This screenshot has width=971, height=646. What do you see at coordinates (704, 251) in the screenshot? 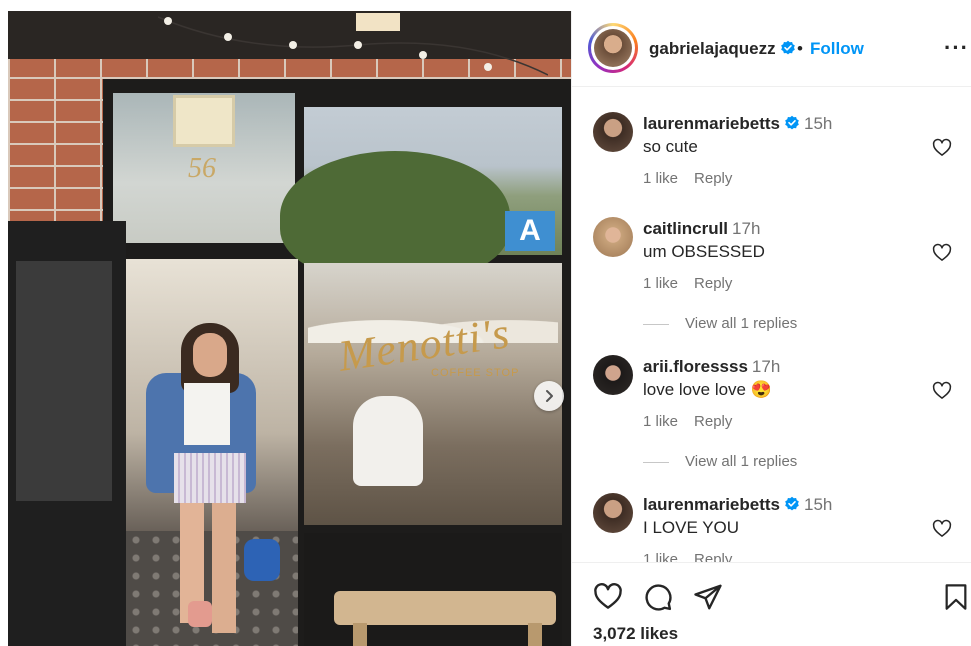
I see `comment-text: um OBSESSED` at bounding box center [704, 251].